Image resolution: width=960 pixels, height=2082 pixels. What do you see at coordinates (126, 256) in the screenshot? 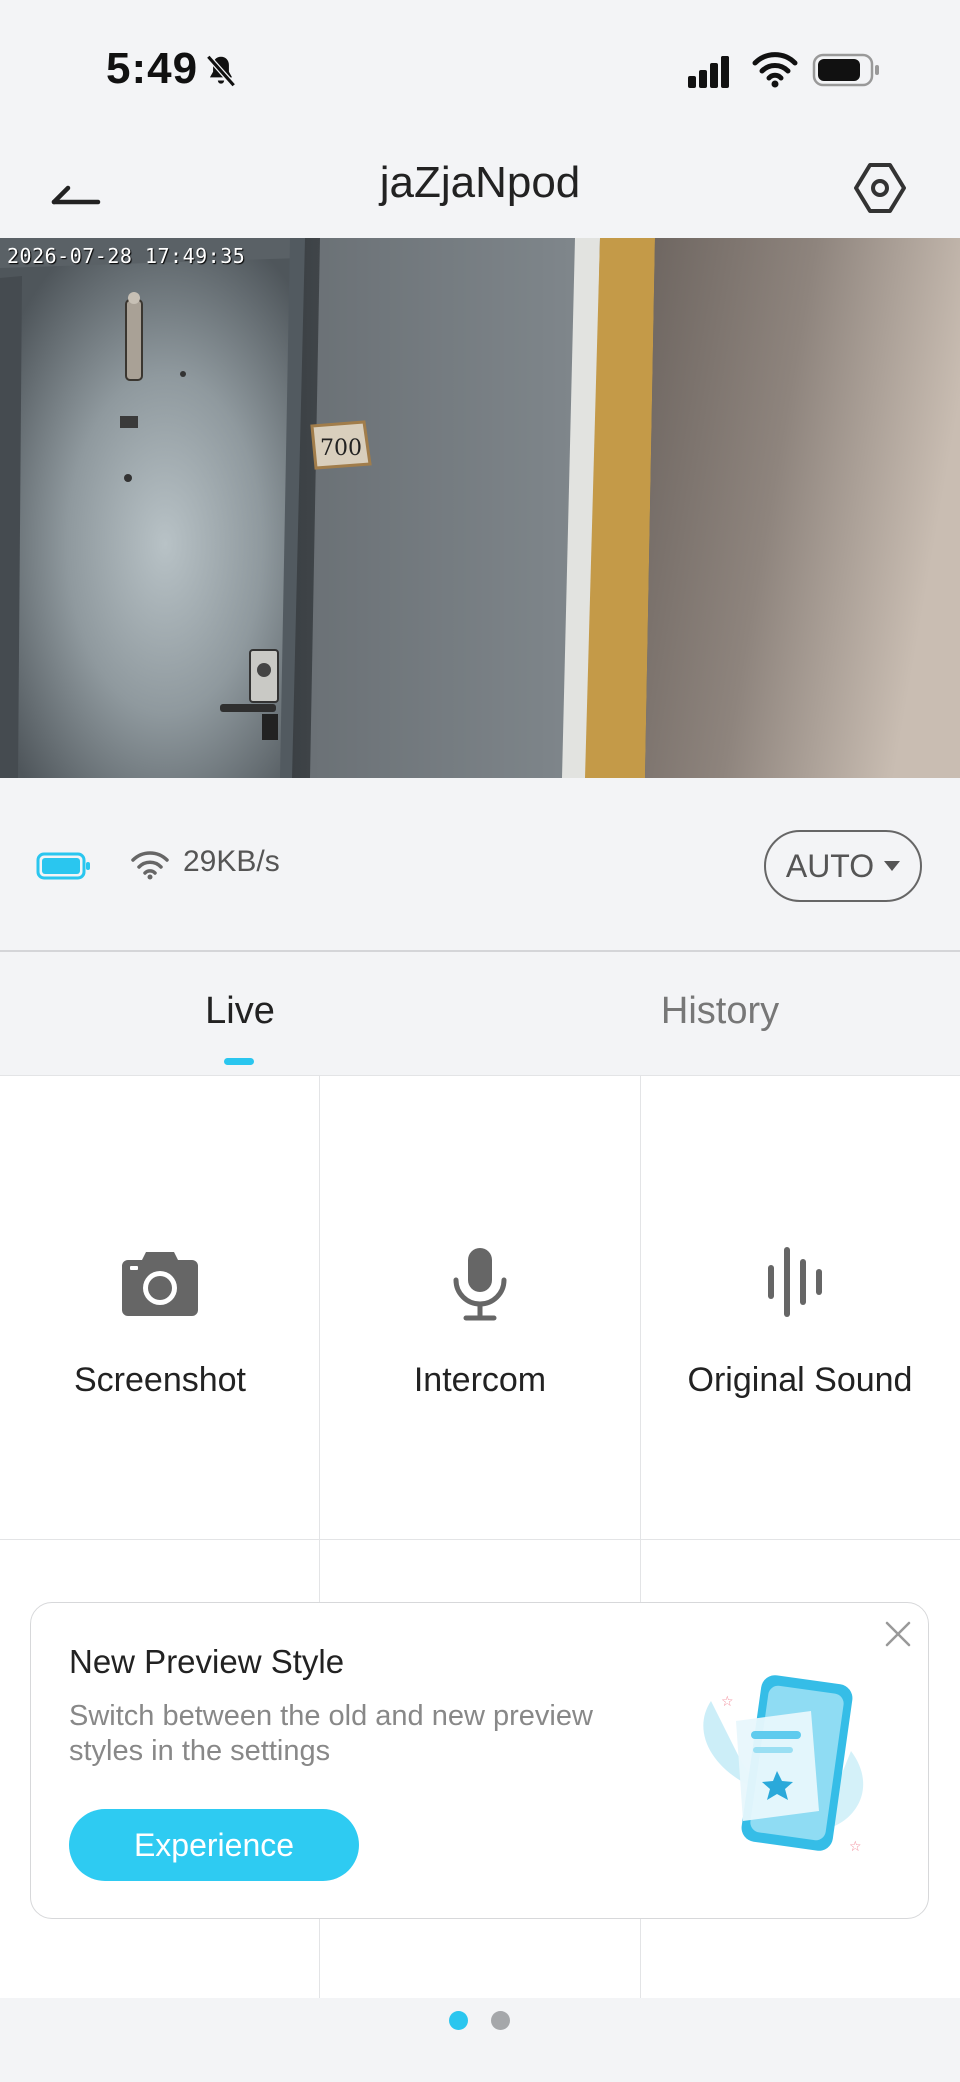
I see `video-timestamp: 2026-07-28 17:49:35` at bounding box center [126, 256].